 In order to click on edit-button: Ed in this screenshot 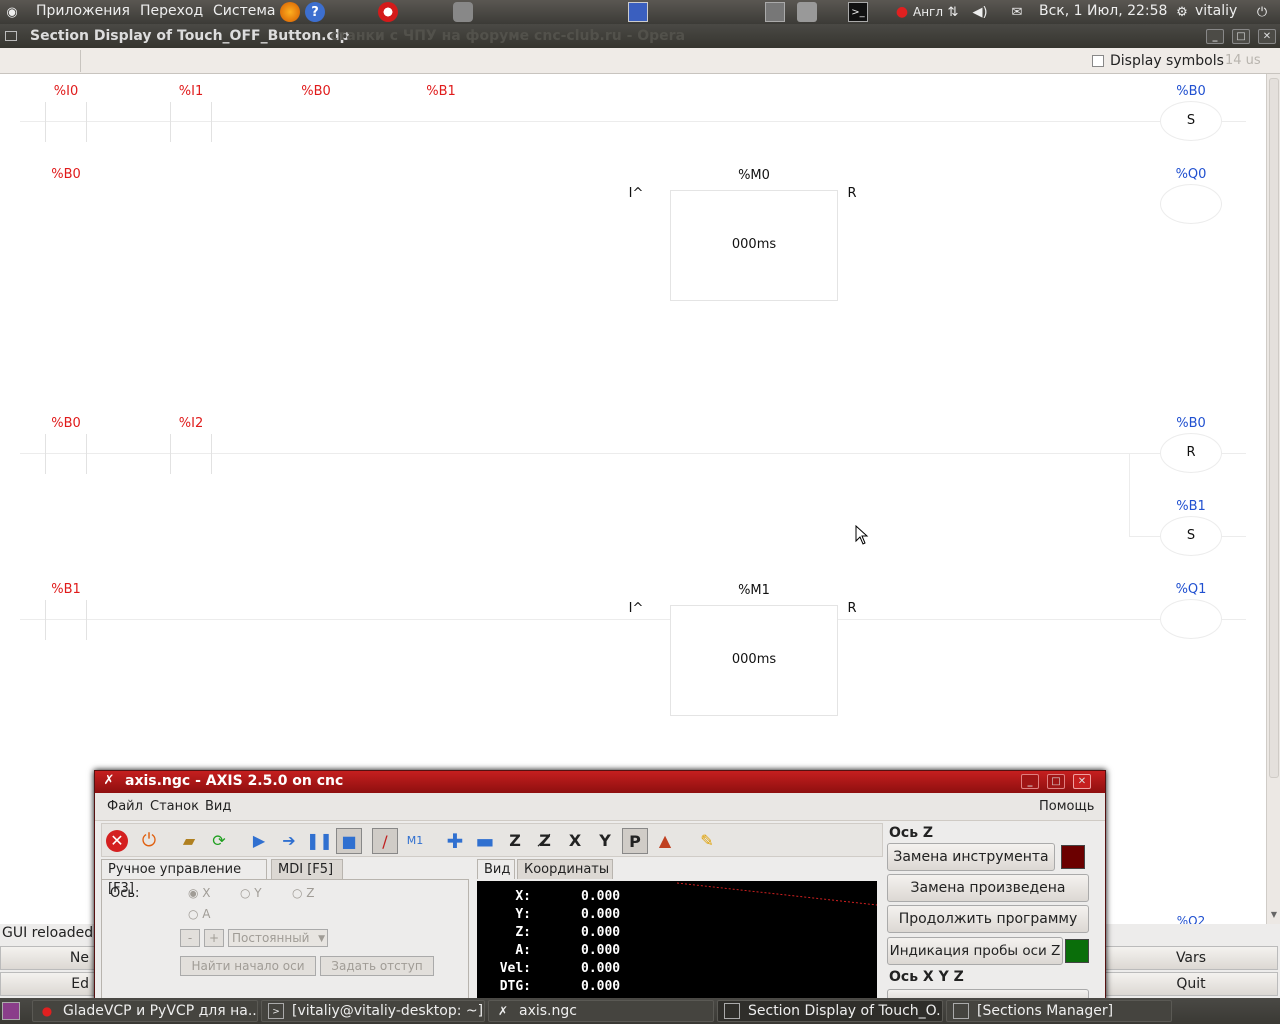, I will do `click(48, 984)`.